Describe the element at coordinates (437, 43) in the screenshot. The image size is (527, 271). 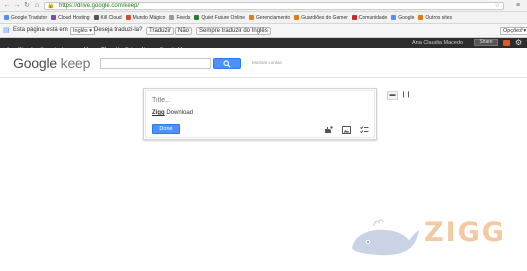
I see `user-name: Ana Claudia Macedo` at that location.